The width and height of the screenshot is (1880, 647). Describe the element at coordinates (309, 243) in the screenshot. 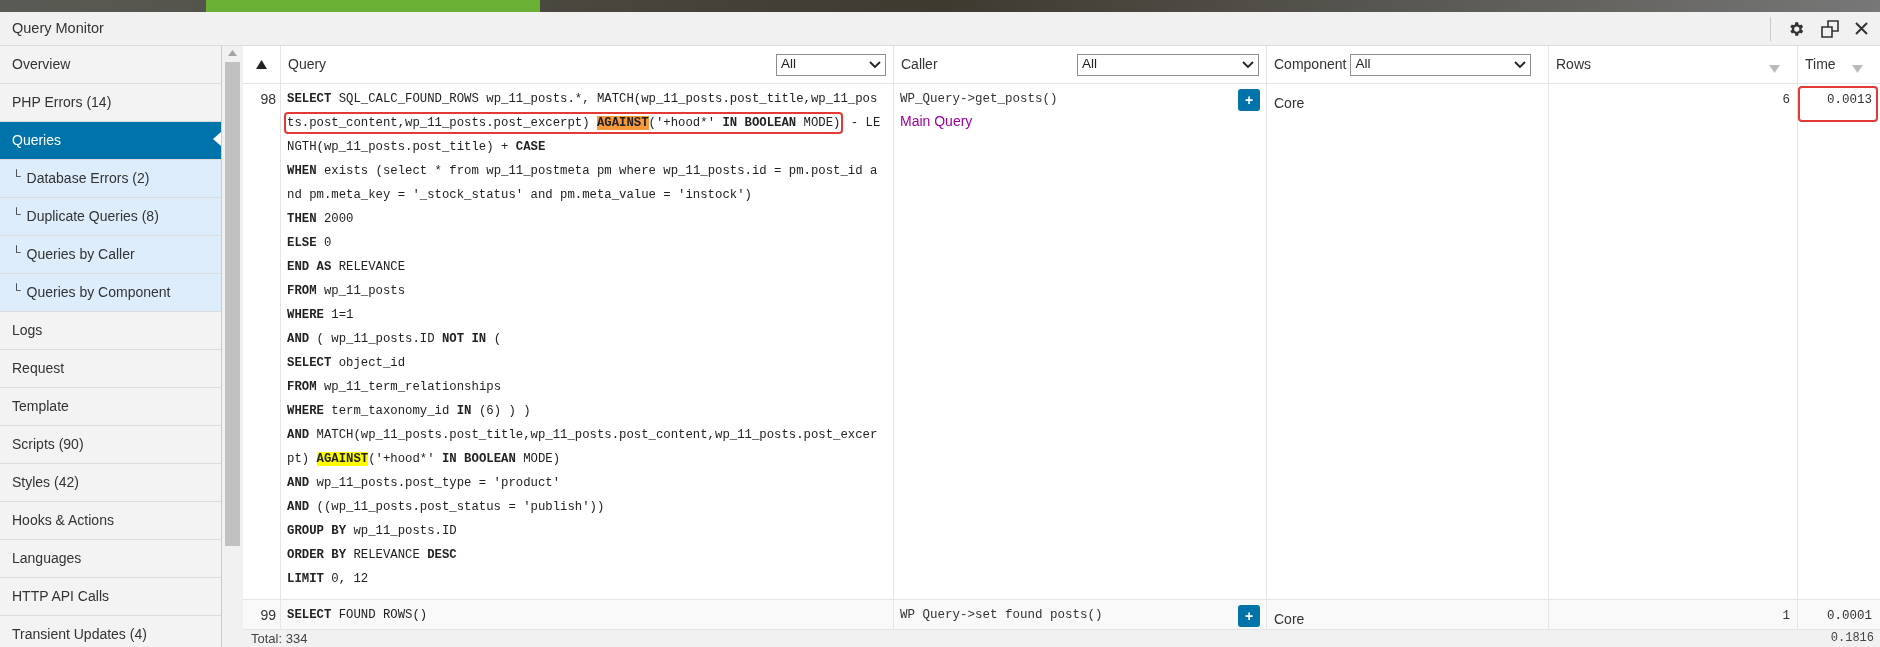

I see `sql-line: ELSE 0` at that location.